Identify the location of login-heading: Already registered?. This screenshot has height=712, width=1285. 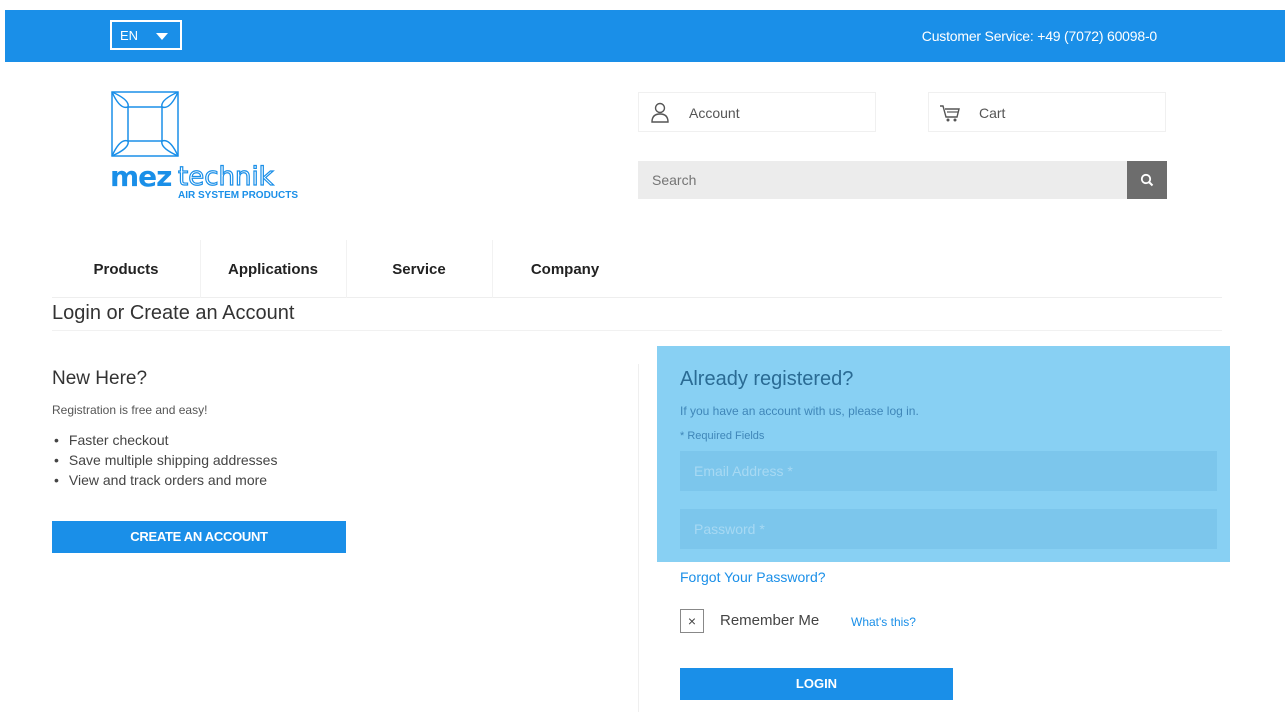
(767, 379).